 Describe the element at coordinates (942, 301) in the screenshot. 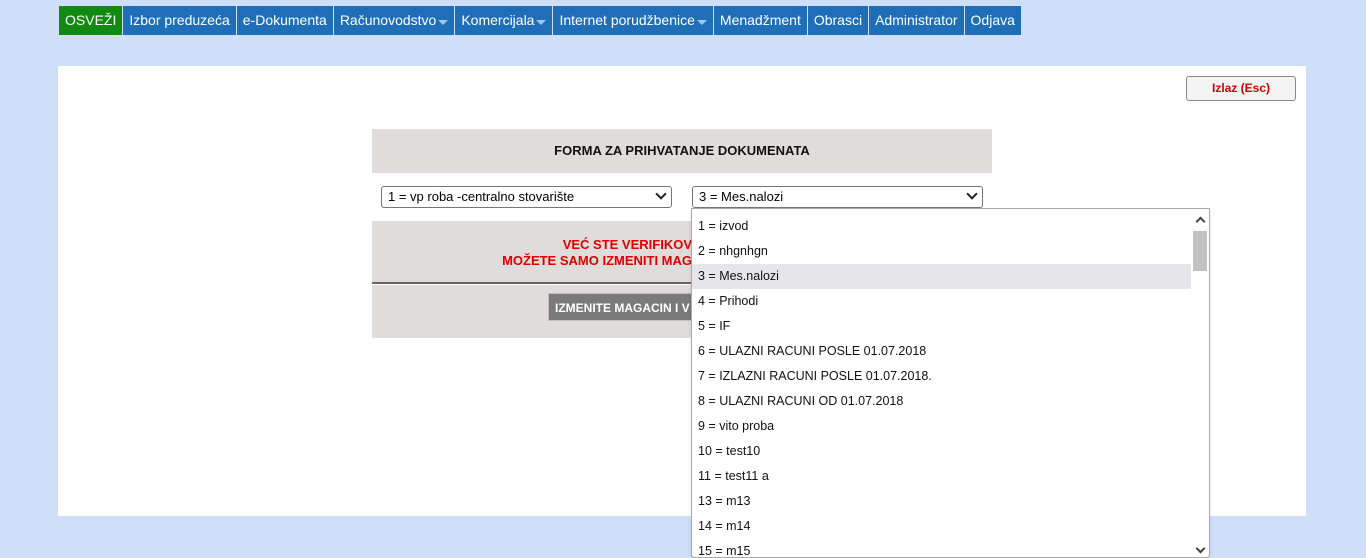

I see `dropdown-option: 4 = Prihodi` at that location.